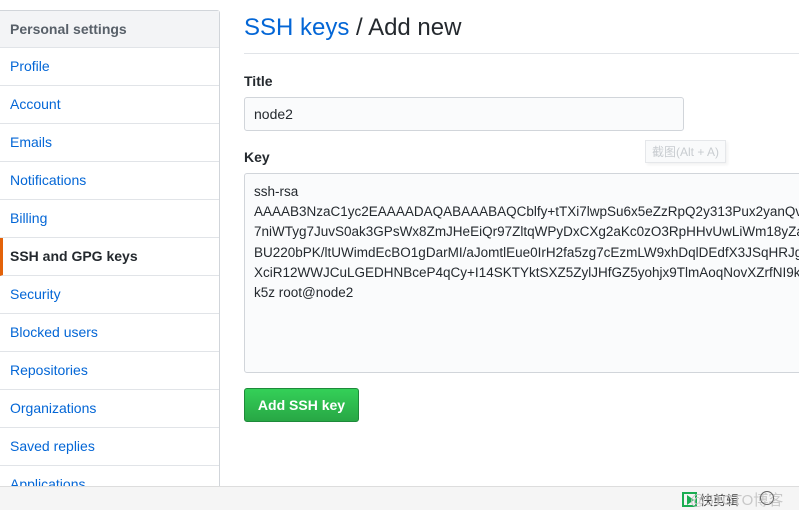 Image resolution: width=799 pixels, height=510 pixels. What do you see at coordinates (301, 405) in the screenshot?
I see `add-ssh-key-button: Add SSH key` at bounding box center [301, 405].